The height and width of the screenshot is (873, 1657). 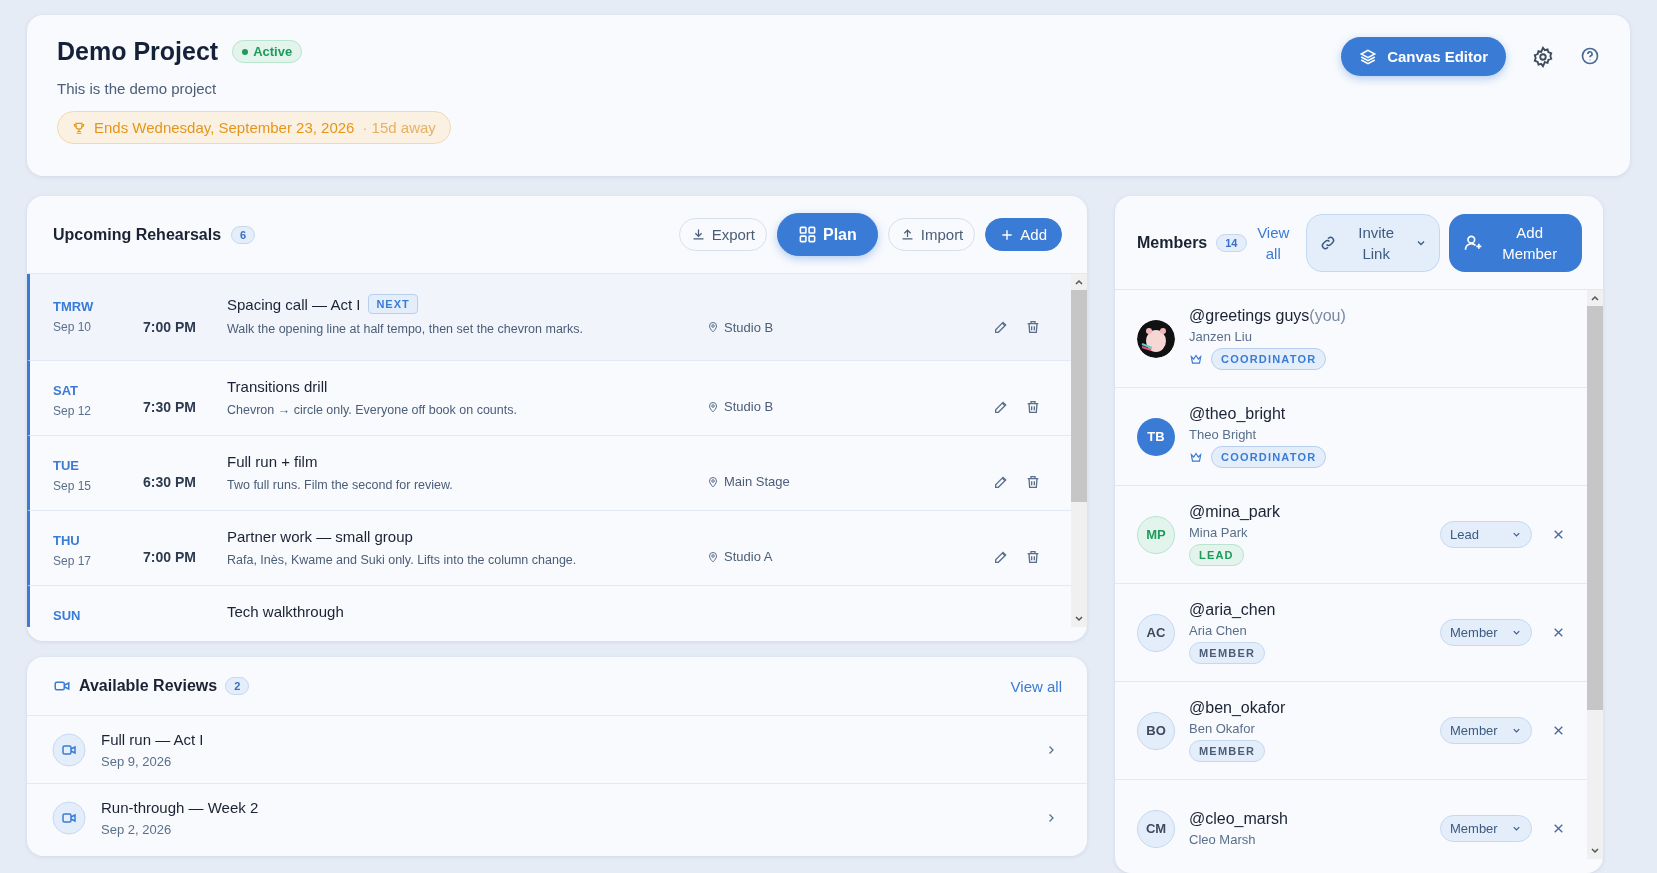 What do you see at coordinates (393, 304) in the screenshot?
I see `next-badge: NEXT` at bounding box center [393, 304].